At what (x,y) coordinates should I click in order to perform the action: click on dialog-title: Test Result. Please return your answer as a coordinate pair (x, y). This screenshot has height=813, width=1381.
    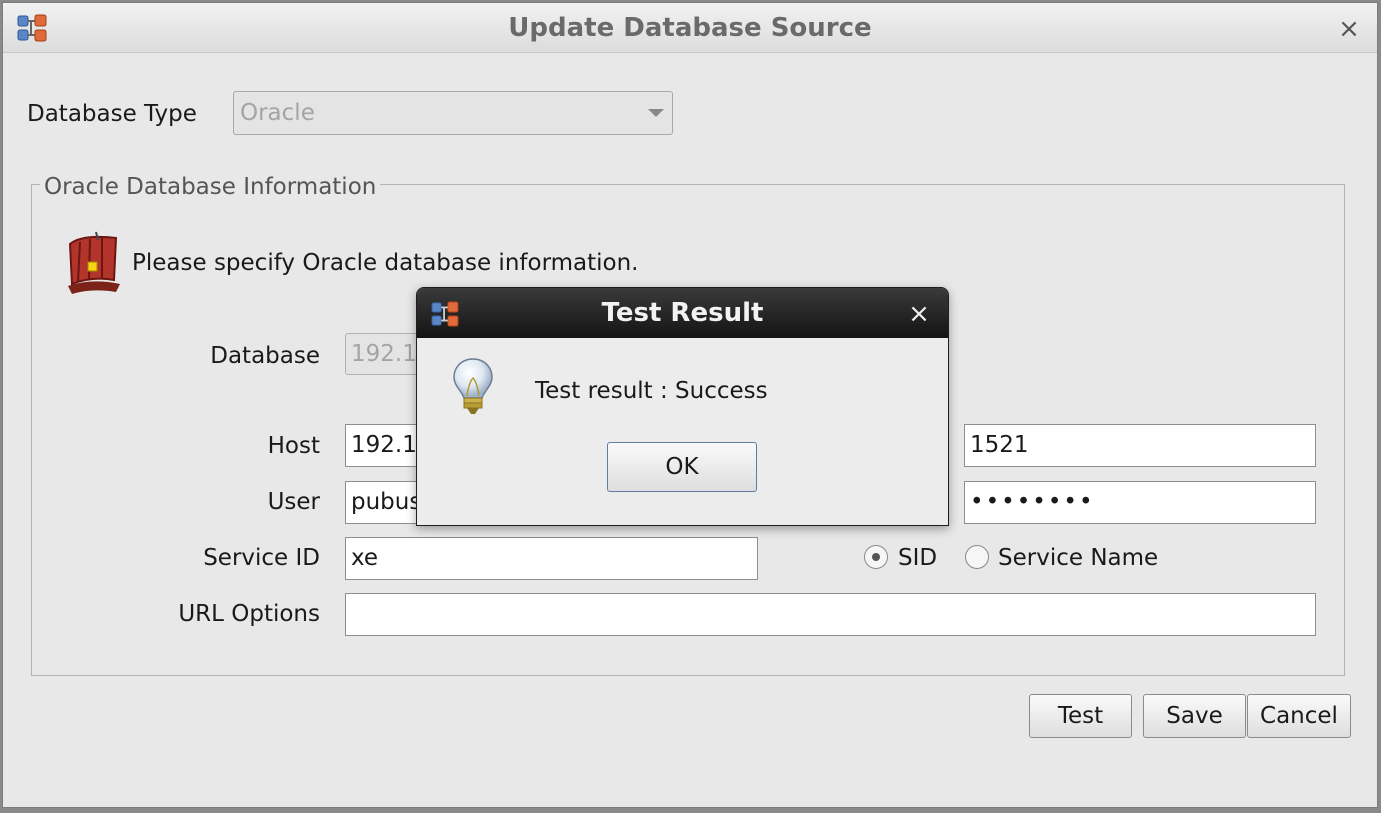
    Looking at the image, I should click on (682, 313).